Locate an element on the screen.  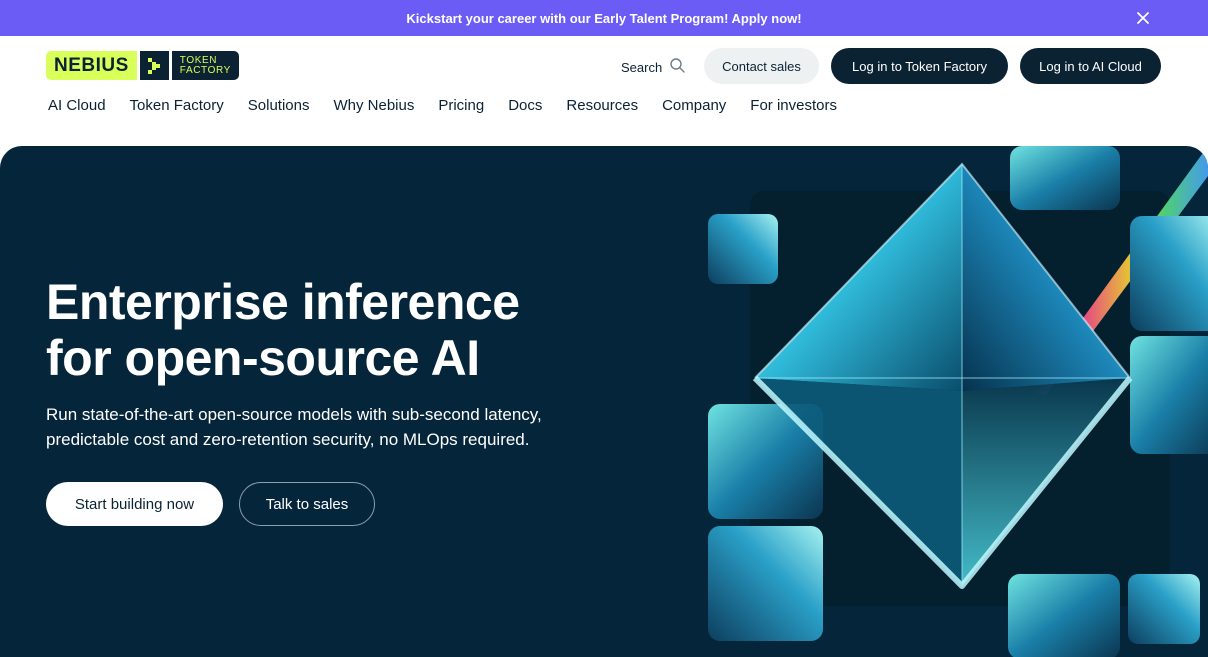
login-token-factory-button: Log in to Token Factory is located at coordinates (919, 66).